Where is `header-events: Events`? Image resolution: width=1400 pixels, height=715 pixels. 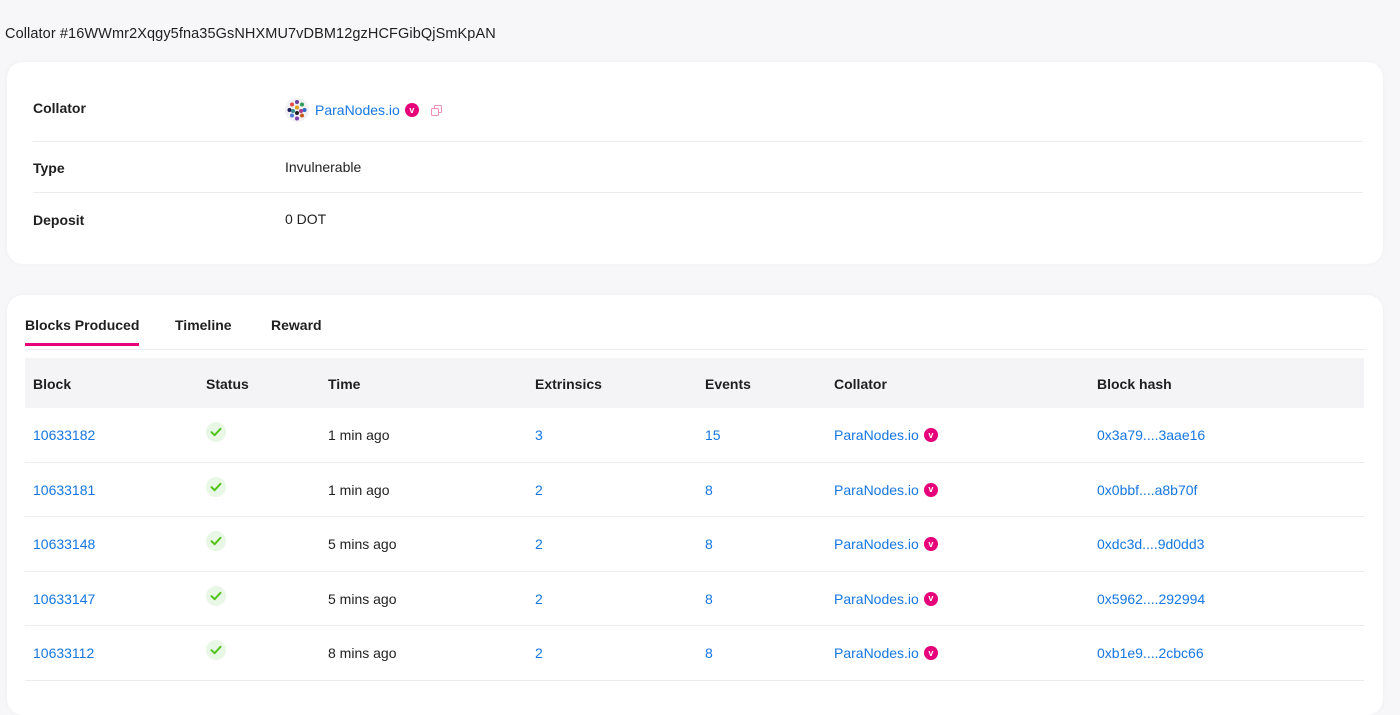 header-events: Events is located at coordinates (728, 384).